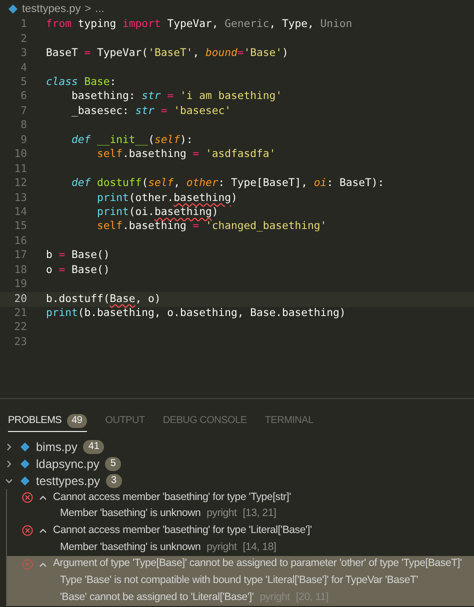 The width and height of the screenshot is (474, 607). What do you see at coordinates (20, 154) in the screenshot?
I see `line-number: 10` at bounding box center [20, 154].